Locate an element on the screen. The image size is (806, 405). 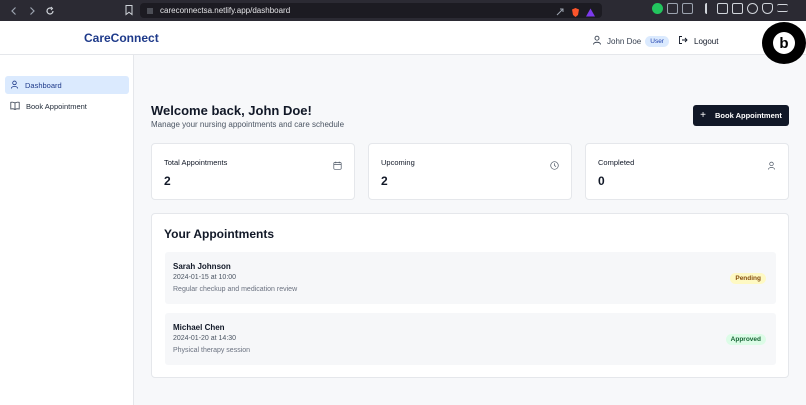
extension-puzzle-icon is located at coordinates (672, 8).